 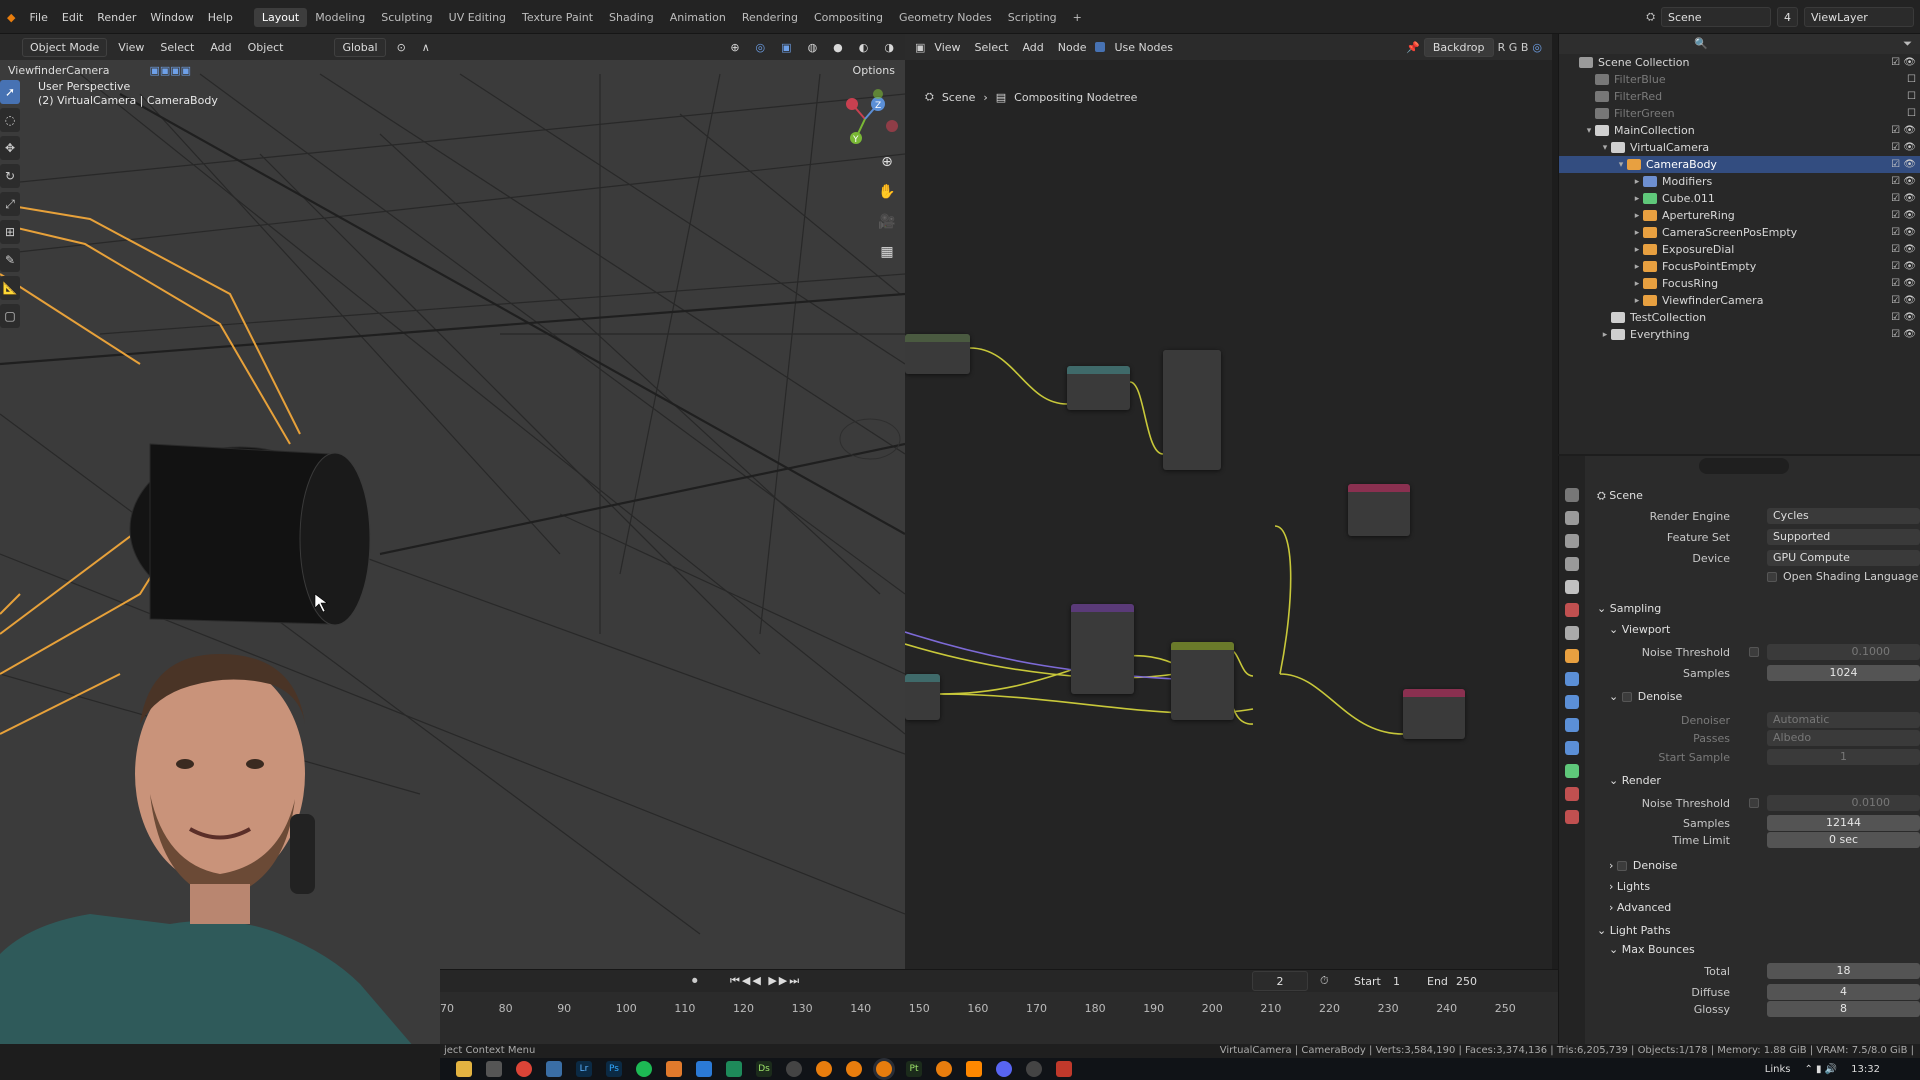 What do you see at coordinates (1744, 466) in the screenshot?
I see `properties-search-input` at bounding box center [1744, 466].